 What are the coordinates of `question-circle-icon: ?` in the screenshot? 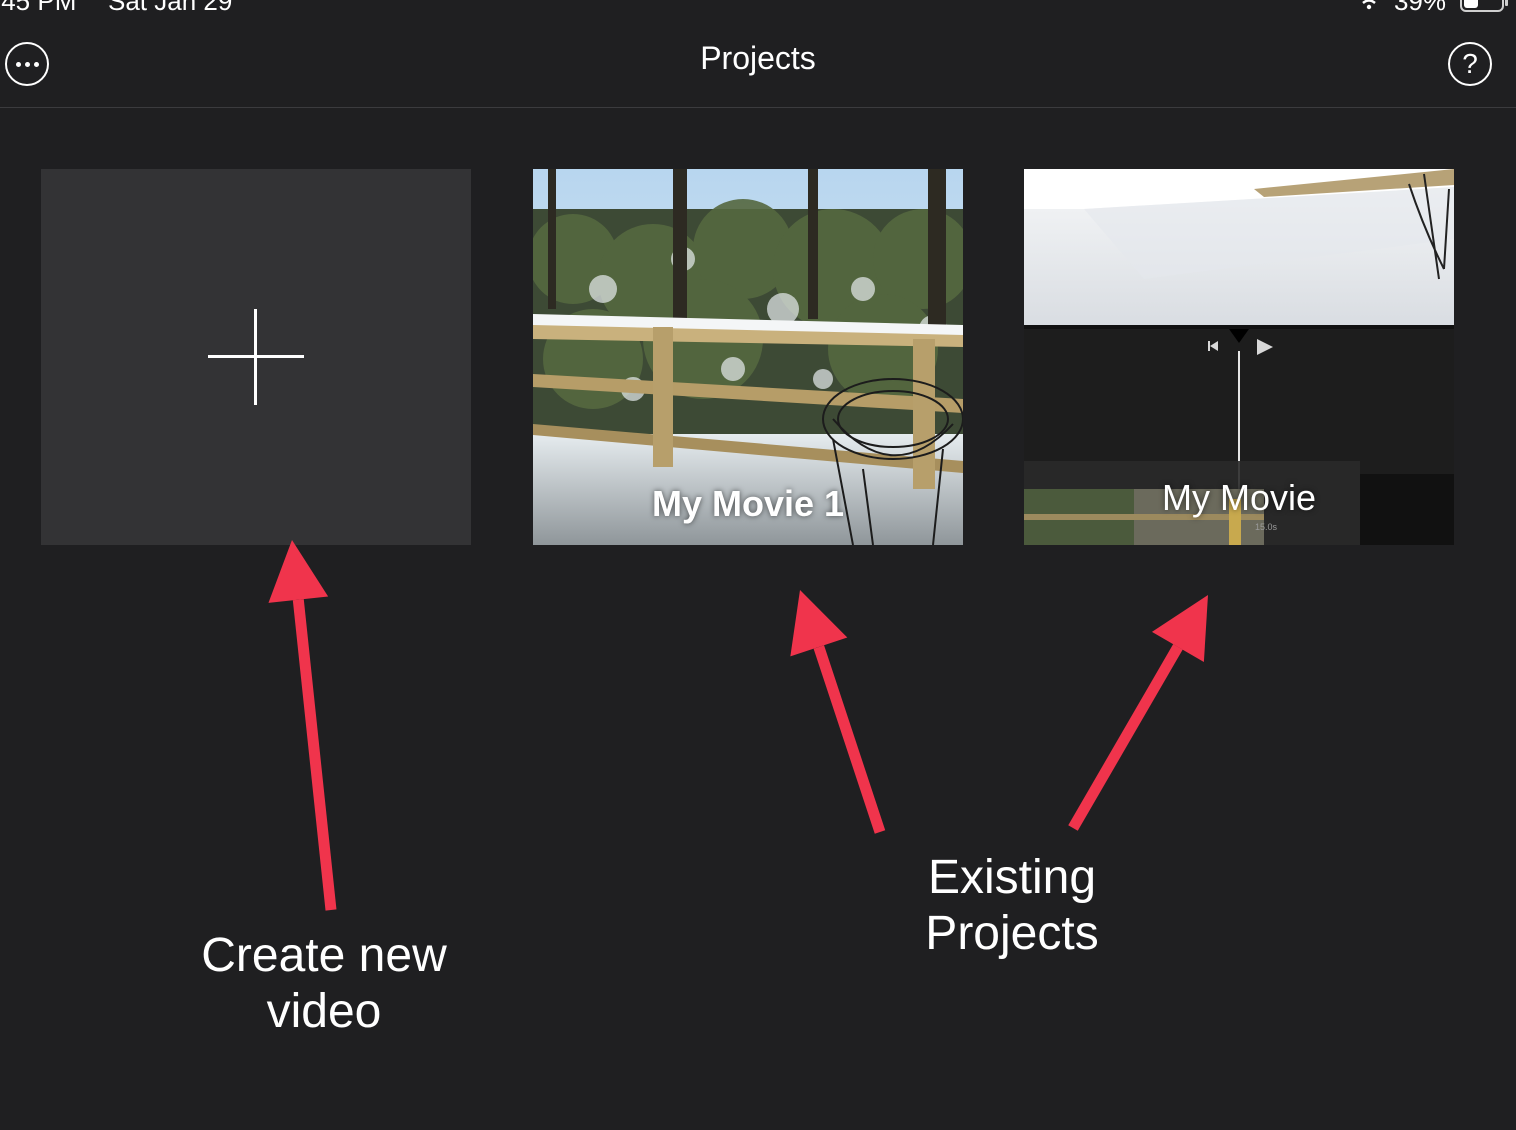 It's located at (1470, 63).